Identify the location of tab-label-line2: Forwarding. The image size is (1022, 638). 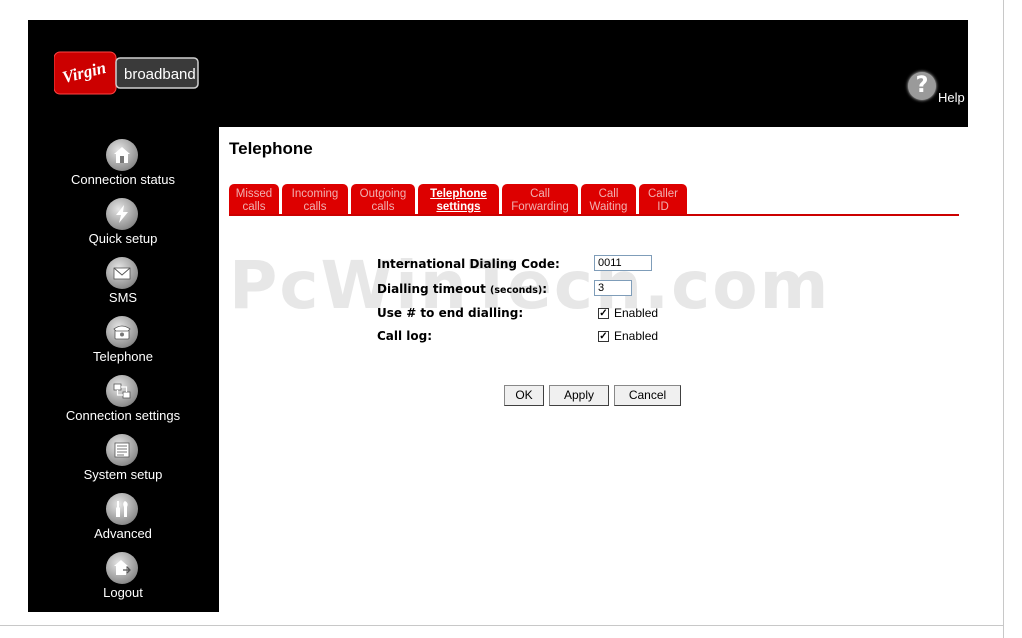
(540, 207).